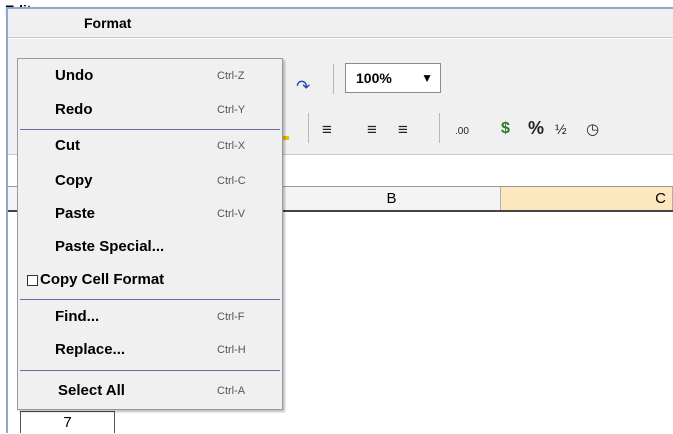 The image size is (673, 434). What do you see at coordinates (32, 280) in the screenshot?
I see `checkbox-icon` at bounding box center [32, 280].